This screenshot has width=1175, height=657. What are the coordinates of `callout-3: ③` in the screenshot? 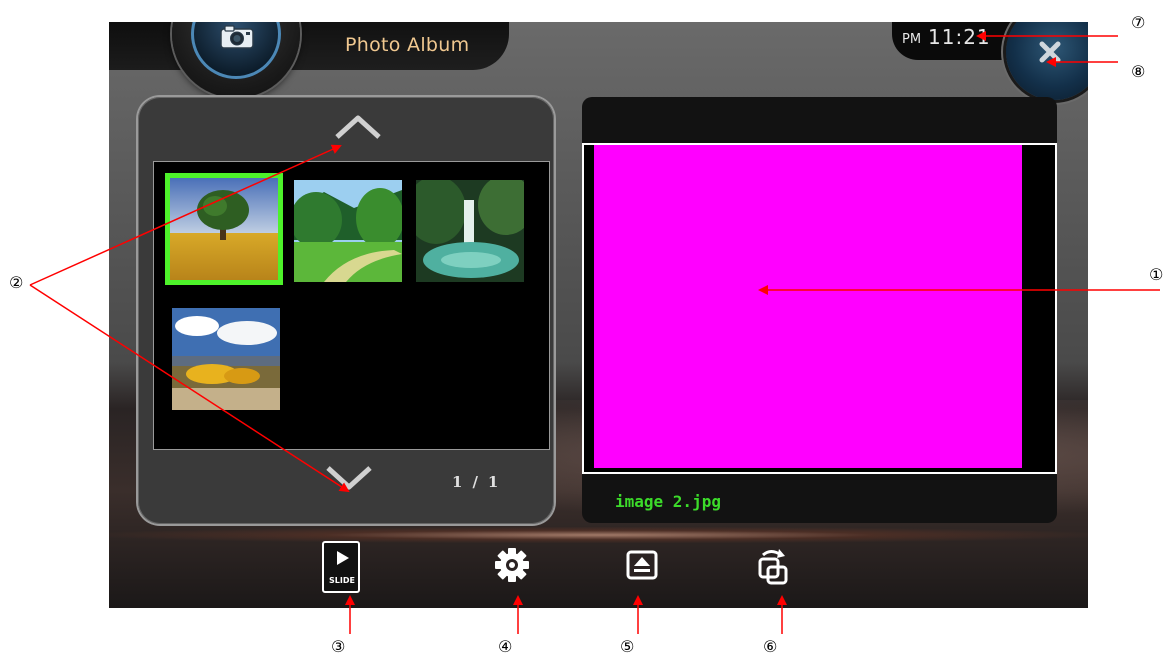 It's located at (338, 646).